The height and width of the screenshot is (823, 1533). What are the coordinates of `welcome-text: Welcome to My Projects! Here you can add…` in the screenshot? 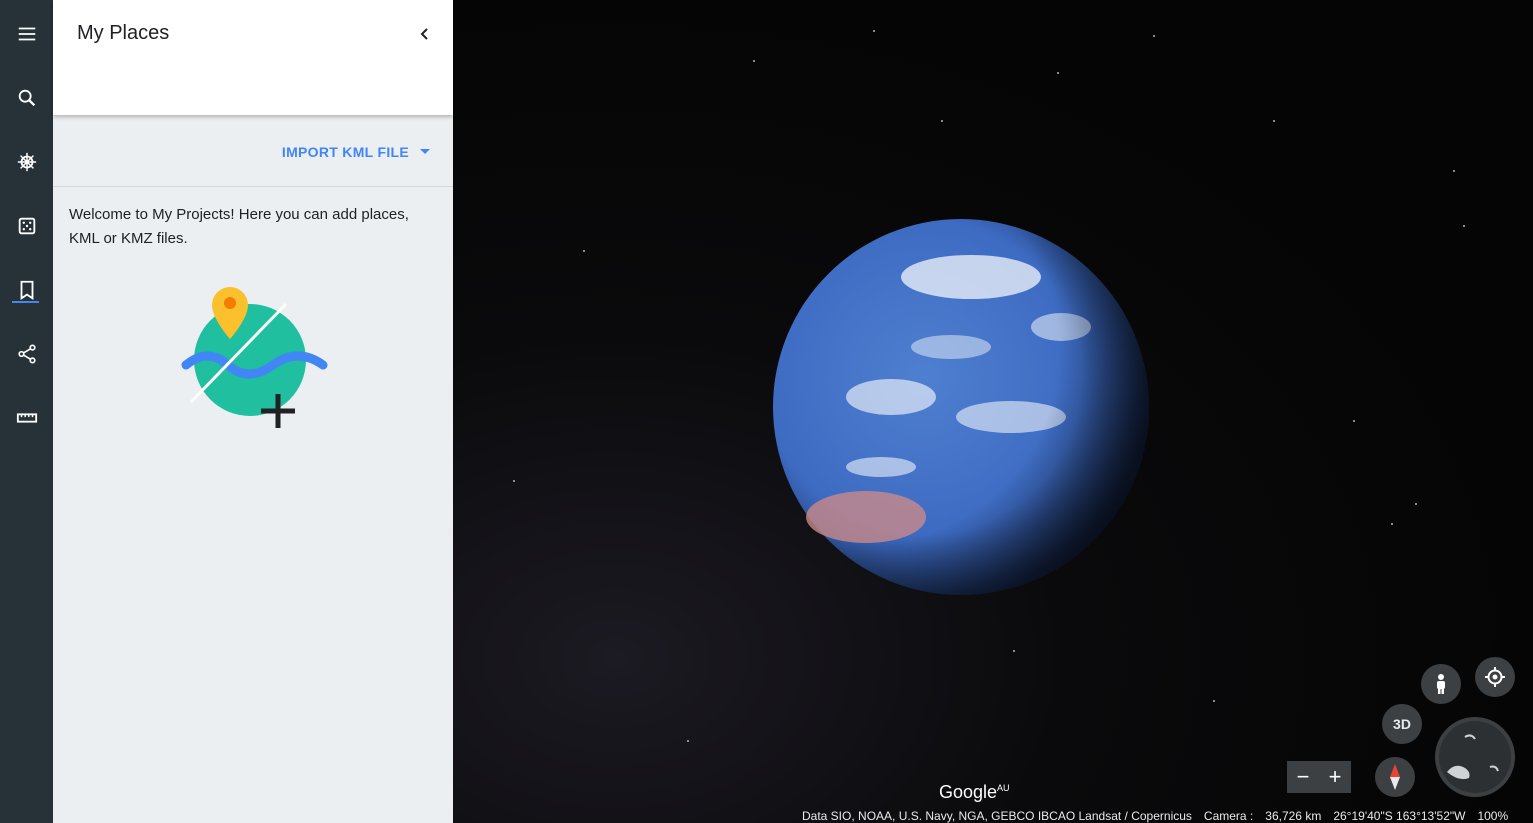 It's located at (239, 226).